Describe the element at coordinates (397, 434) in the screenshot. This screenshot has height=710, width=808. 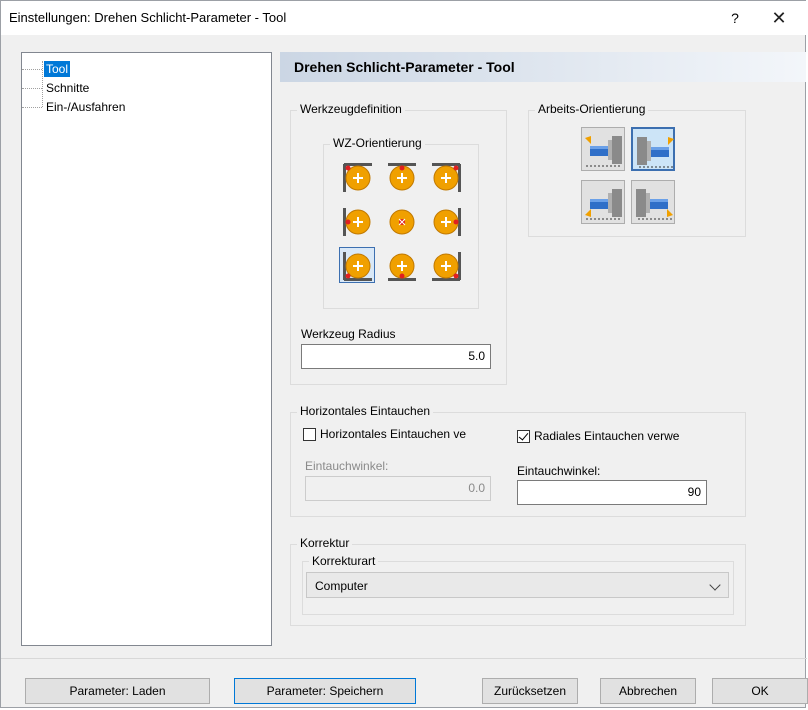
I see `horizontal-plunge-label: Horizontales Eintauchen ve` at that location.